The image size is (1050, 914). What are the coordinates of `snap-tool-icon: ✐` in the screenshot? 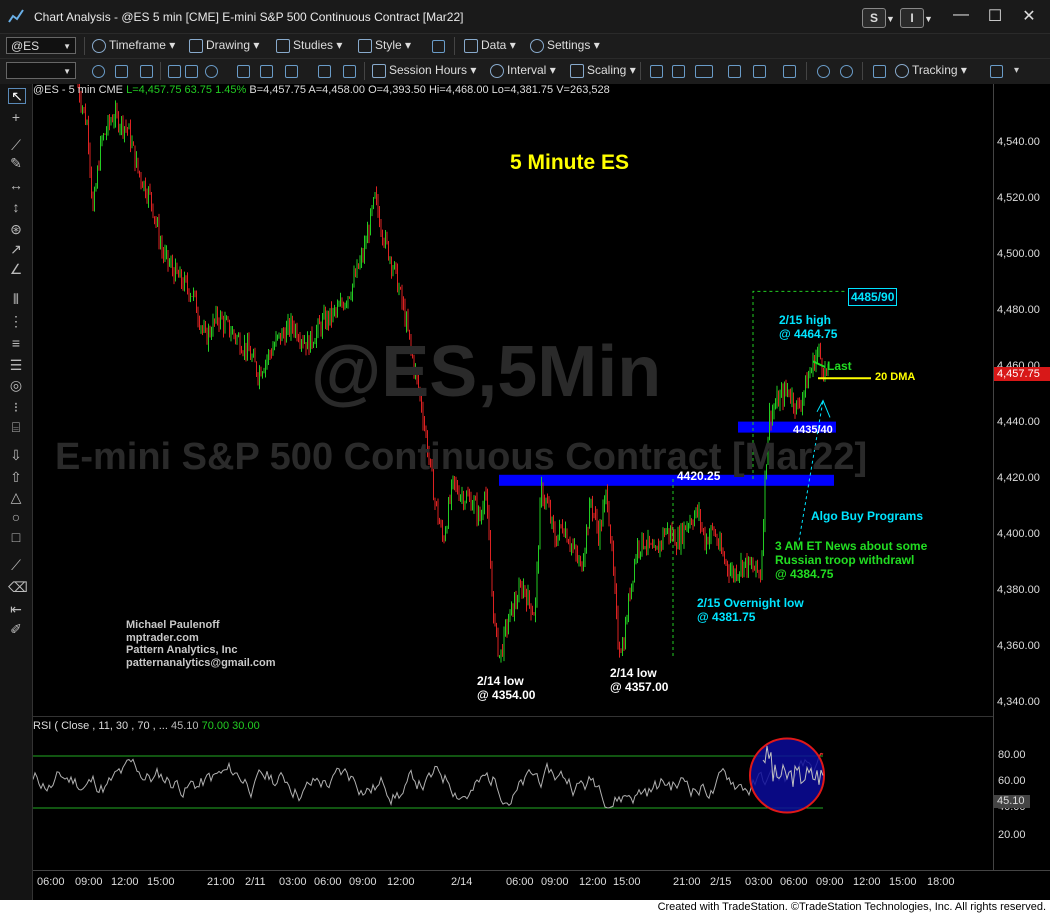 It's located at (16, 629).